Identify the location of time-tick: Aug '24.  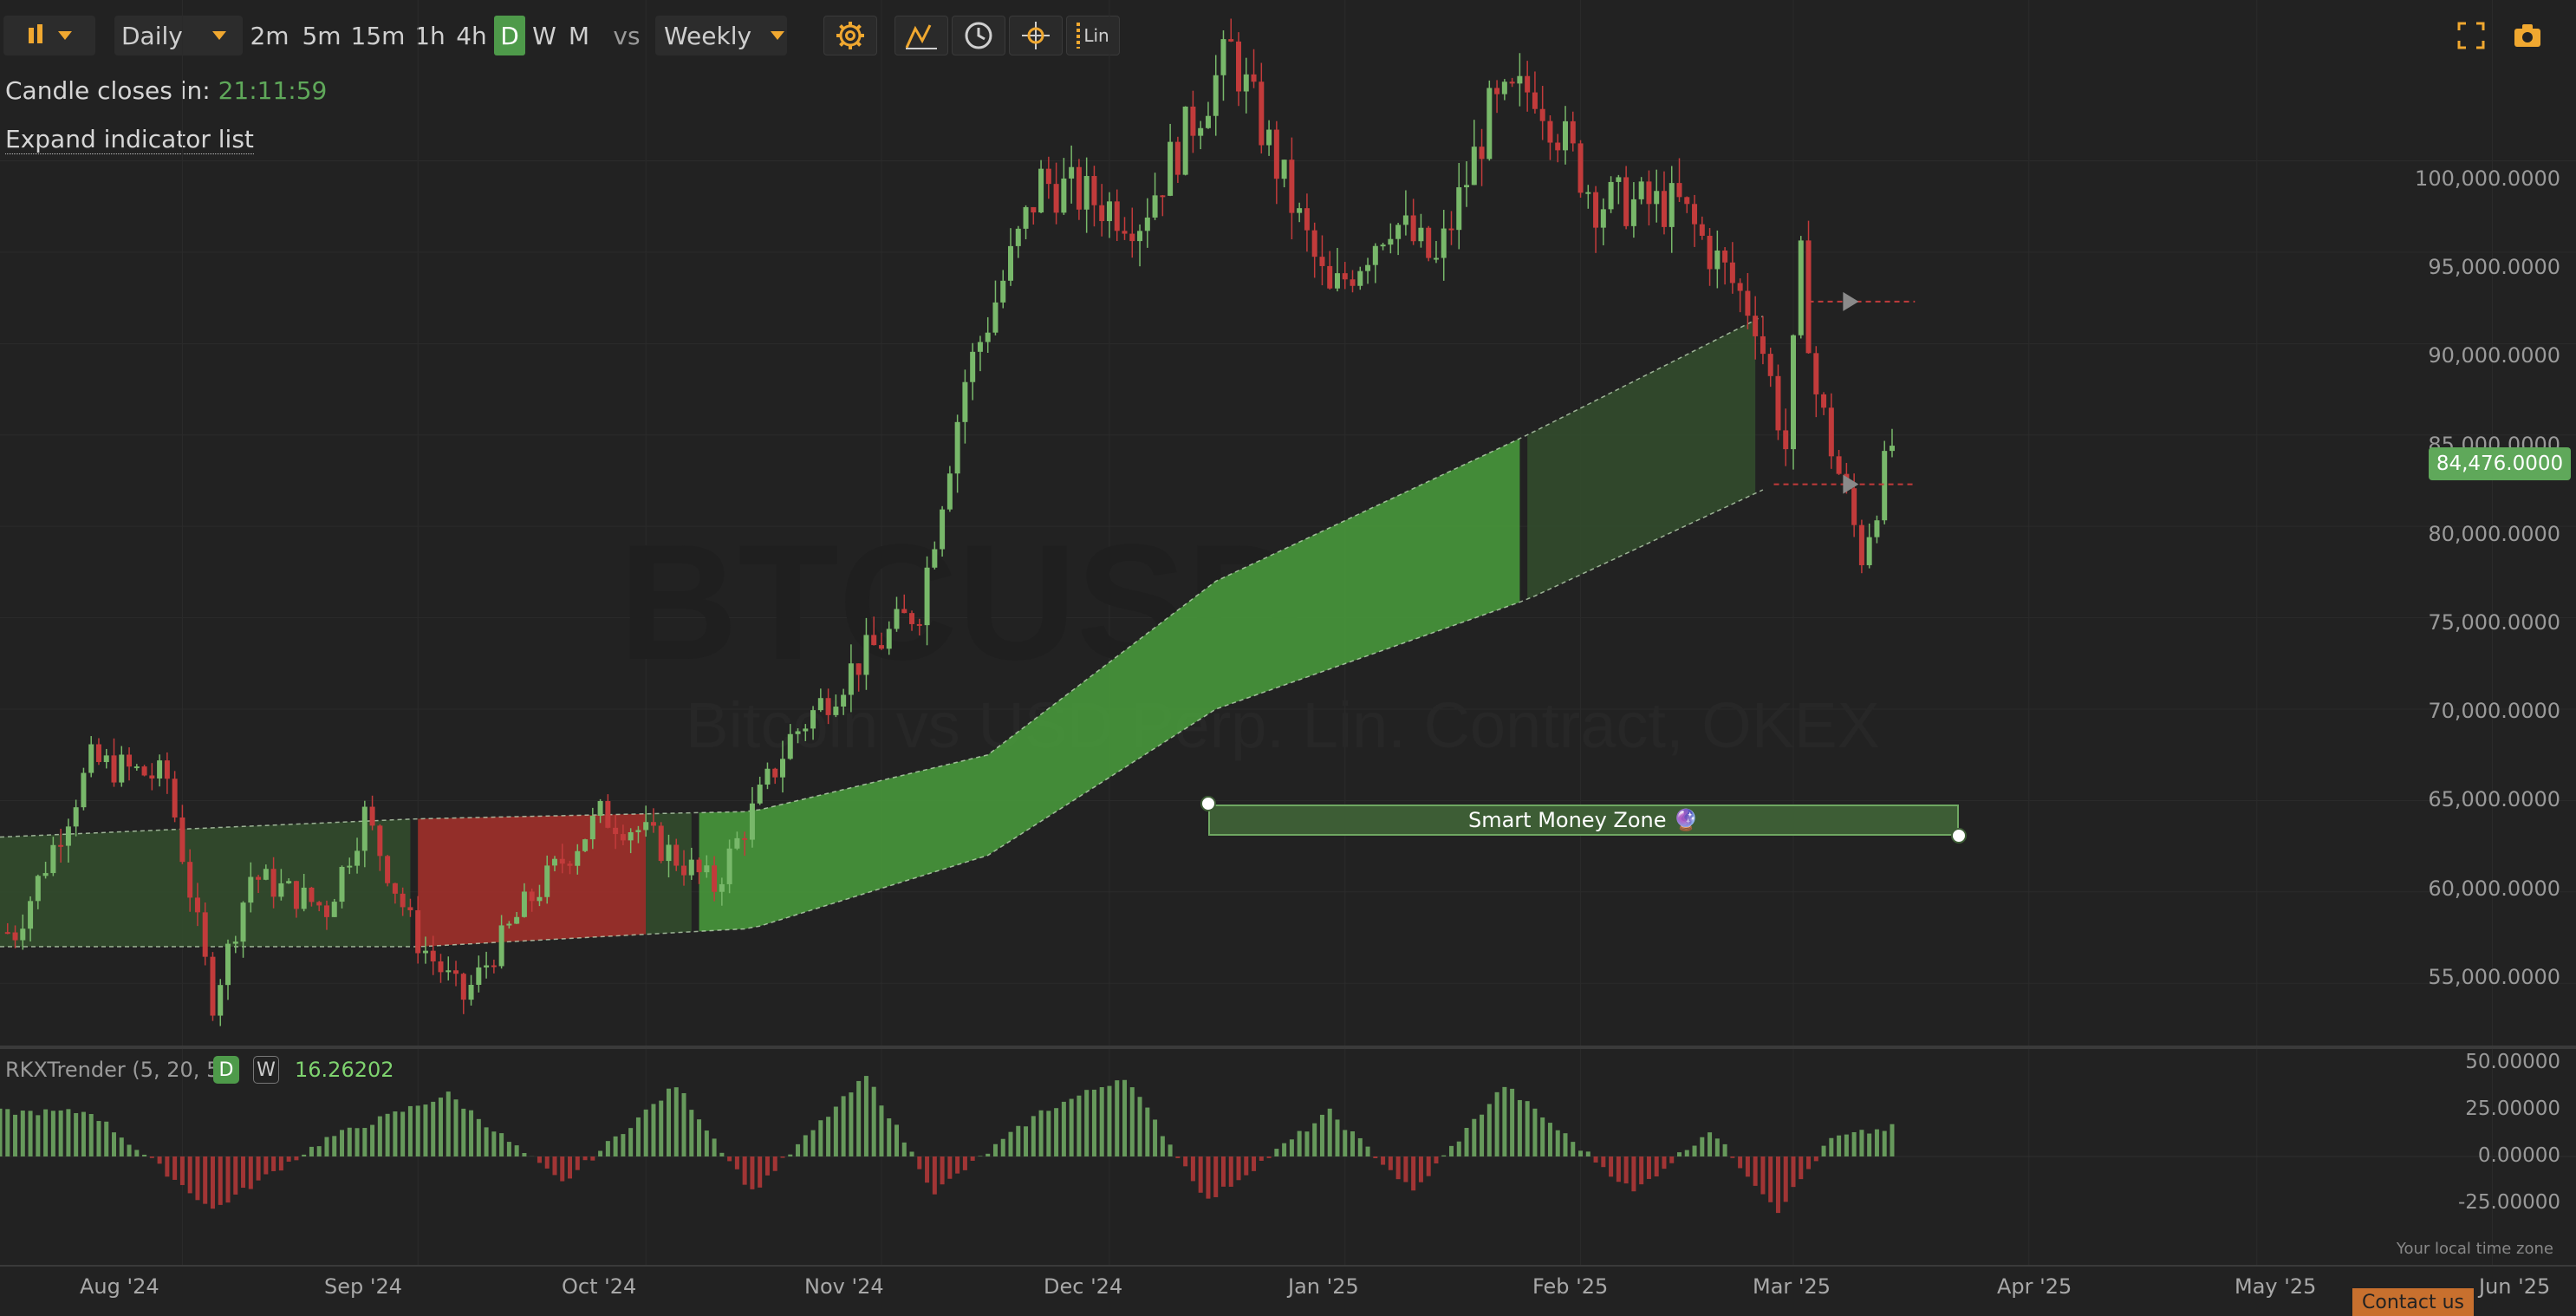
(119, 1286).